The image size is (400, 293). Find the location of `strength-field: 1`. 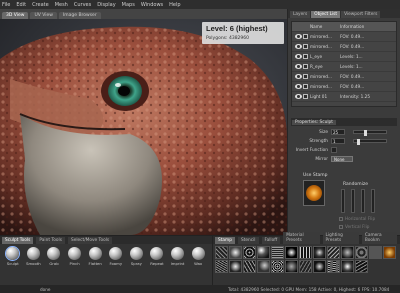

strength-field: 1 is located at coordinates (338, 141).